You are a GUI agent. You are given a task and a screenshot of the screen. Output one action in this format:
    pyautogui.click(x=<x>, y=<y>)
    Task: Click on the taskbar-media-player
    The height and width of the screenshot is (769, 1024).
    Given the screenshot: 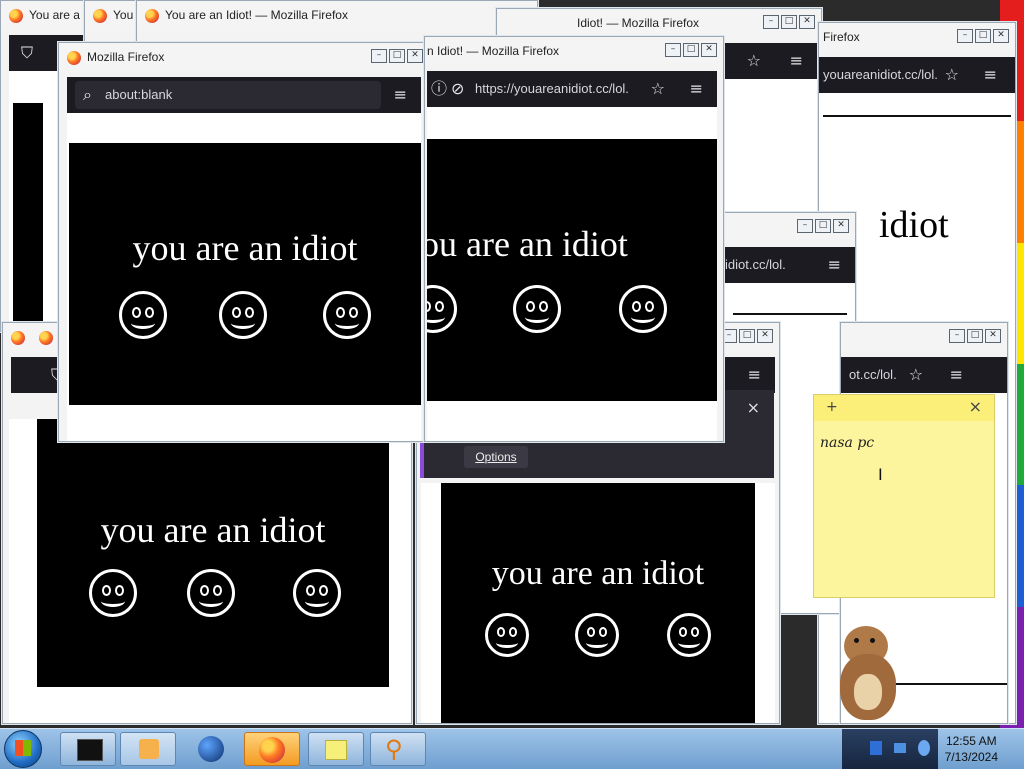 What is the action you would take?
    pyautogui.click(x=148, y=749)
    